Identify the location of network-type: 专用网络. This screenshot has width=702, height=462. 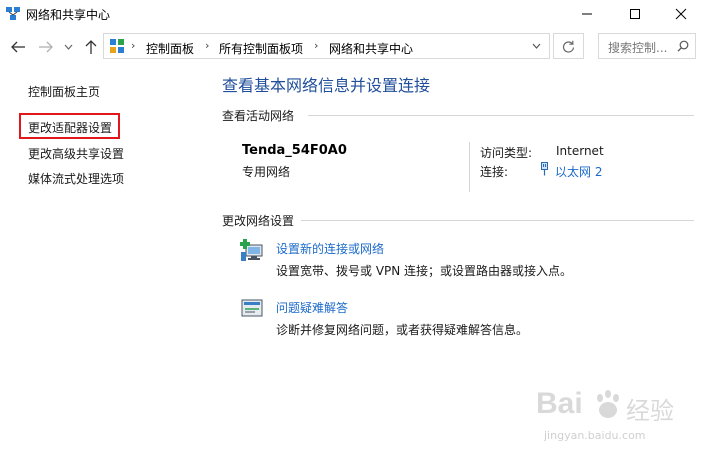
(266, 172).